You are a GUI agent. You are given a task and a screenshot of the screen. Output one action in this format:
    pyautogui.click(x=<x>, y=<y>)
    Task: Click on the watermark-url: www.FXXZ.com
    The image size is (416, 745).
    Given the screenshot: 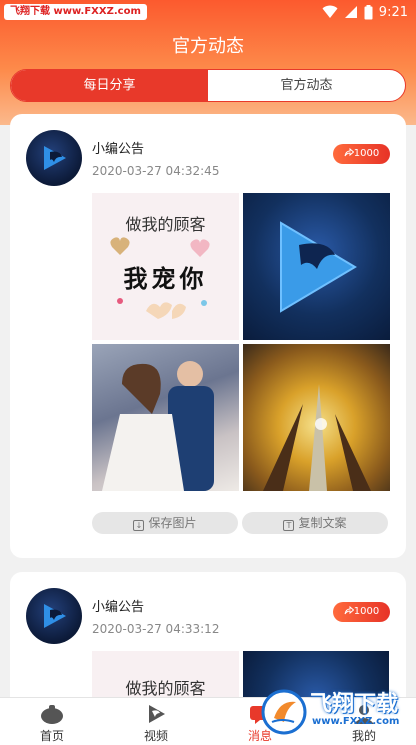 What is the action you would take?
    pyautogui.click(x=356, y=721)
    